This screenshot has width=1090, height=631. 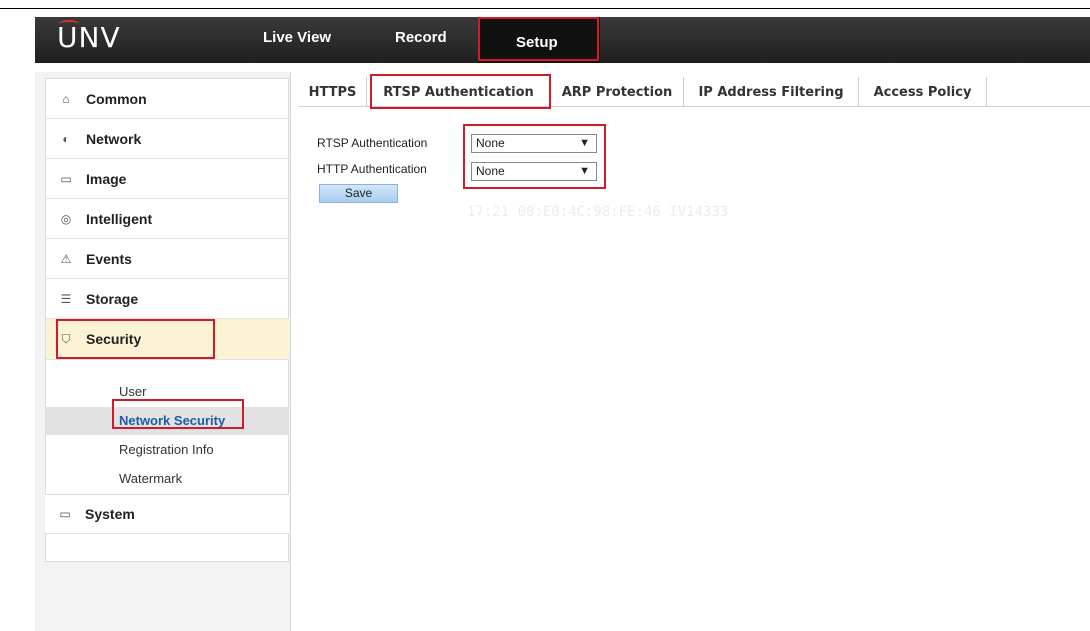 What do you see at coordinates (545, 8) in the screenshot?
I see `top-border-line` at bounding box center [545, 8].